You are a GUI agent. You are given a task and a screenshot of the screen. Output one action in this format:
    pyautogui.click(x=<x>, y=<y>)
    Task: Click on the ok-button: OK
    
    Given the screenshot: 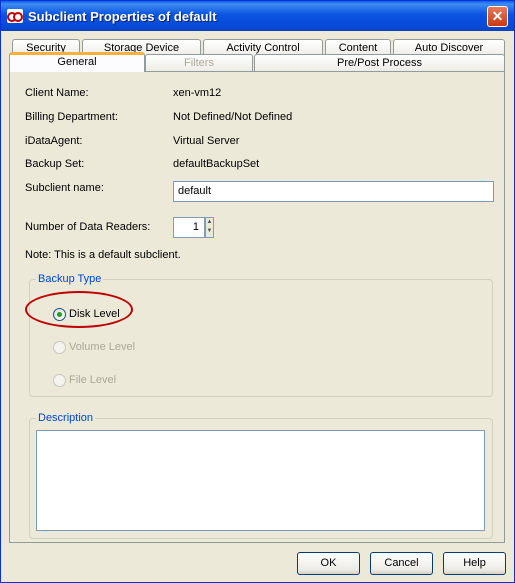 What is the action you would take?
    pyautogui.click(x=328, y=563)
    